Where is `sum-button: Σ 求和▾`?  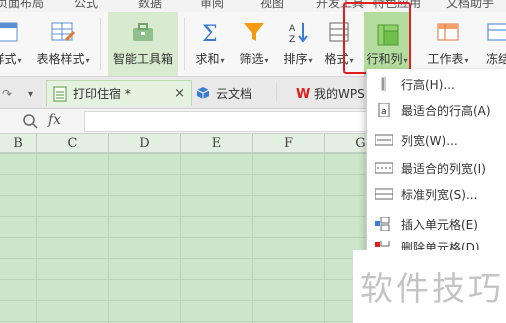
sum-button: Σ 求和▾ is located at coordinates (210, 44).